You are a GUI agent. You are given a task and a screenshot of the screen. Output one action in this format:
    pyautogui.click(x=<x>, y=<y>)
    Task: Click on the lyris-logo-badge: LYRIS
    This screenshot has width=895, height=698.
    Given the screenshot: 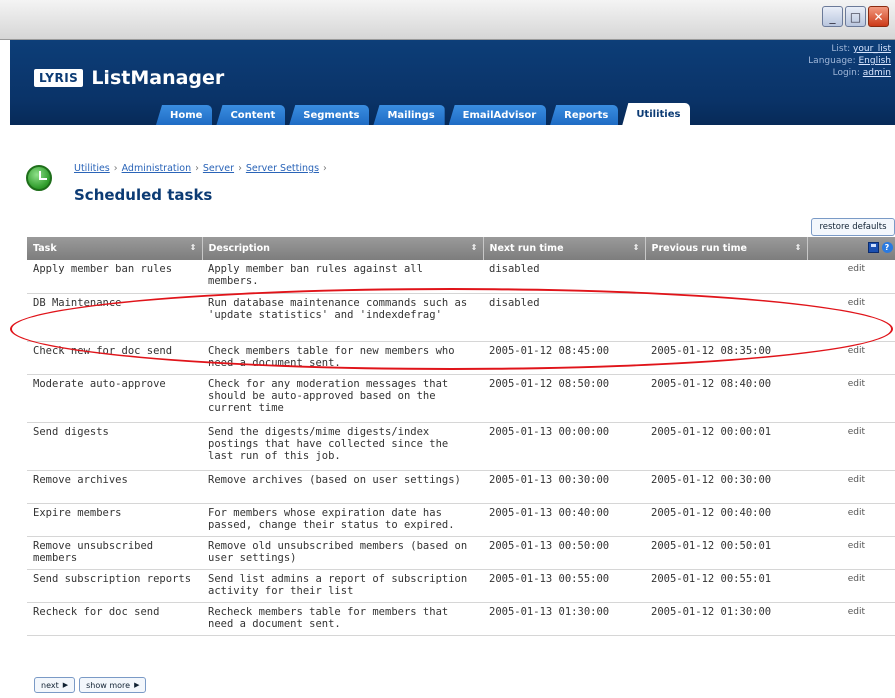 What is the action you would take?
    pyautogui.click(x=59, y=78)
    